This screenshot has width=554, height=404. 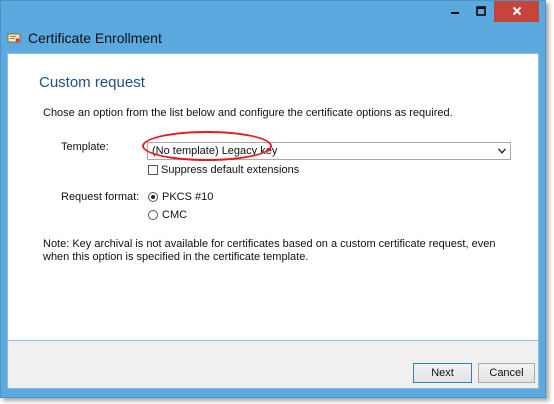 I want to click on radio-button, so click(x=153, y=215).